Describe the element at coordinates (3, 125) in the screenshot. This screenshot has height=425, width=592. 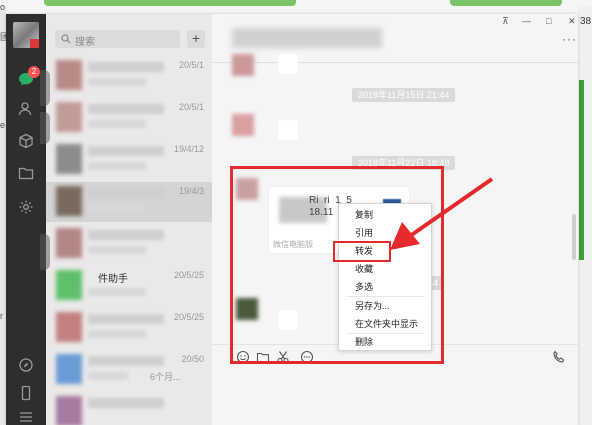
I see `bg-letter: e` at that location.